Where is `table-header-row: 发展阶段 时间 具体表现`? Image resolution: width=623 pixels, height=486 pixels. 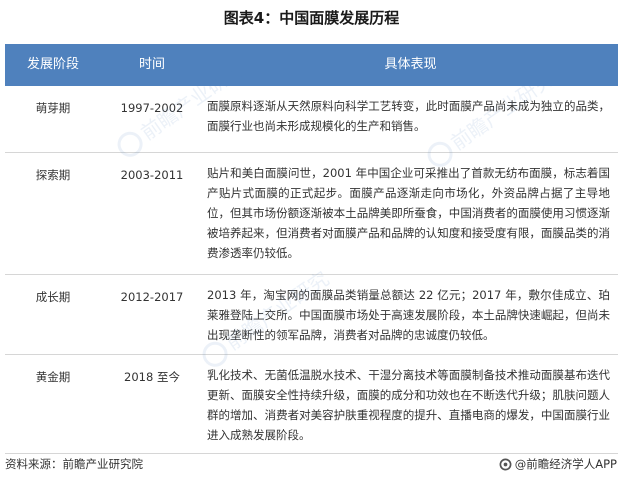 table-header-row: 发展阶段 时间 具体表现 is located at coordinates (311, 65).